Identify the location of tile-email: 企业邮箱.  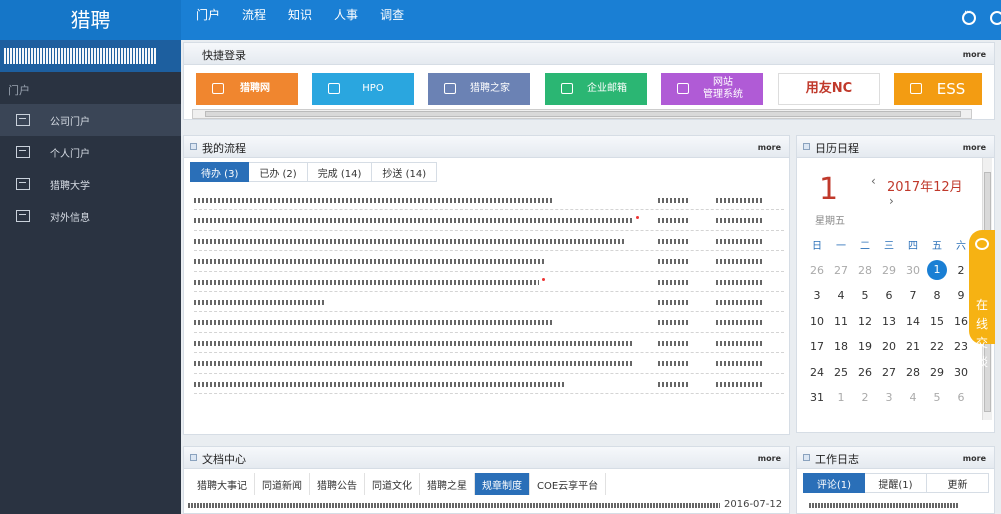
(596, 89).